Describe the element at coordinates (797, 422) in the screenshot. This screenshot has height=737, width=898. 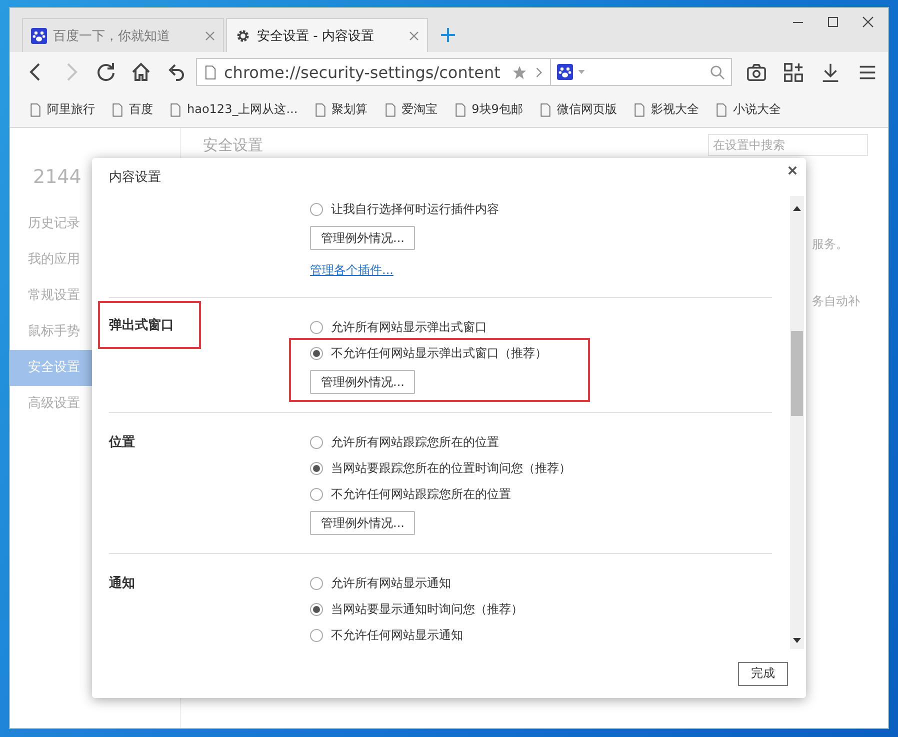
I see `scrollbar` at that location.